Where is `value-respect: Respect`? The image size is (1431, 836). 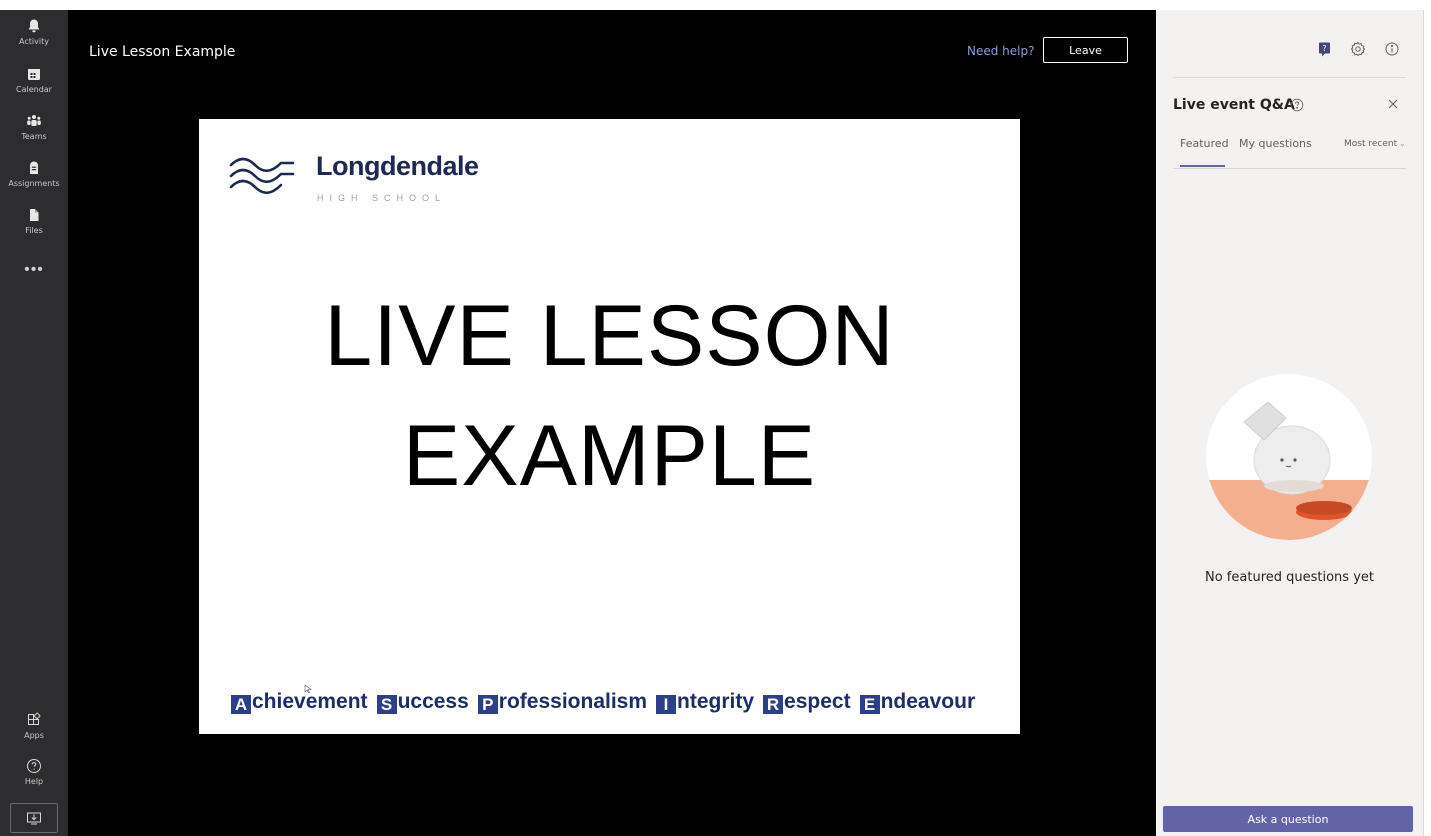 value-respect: Respect is located at coordinates (807, 702).